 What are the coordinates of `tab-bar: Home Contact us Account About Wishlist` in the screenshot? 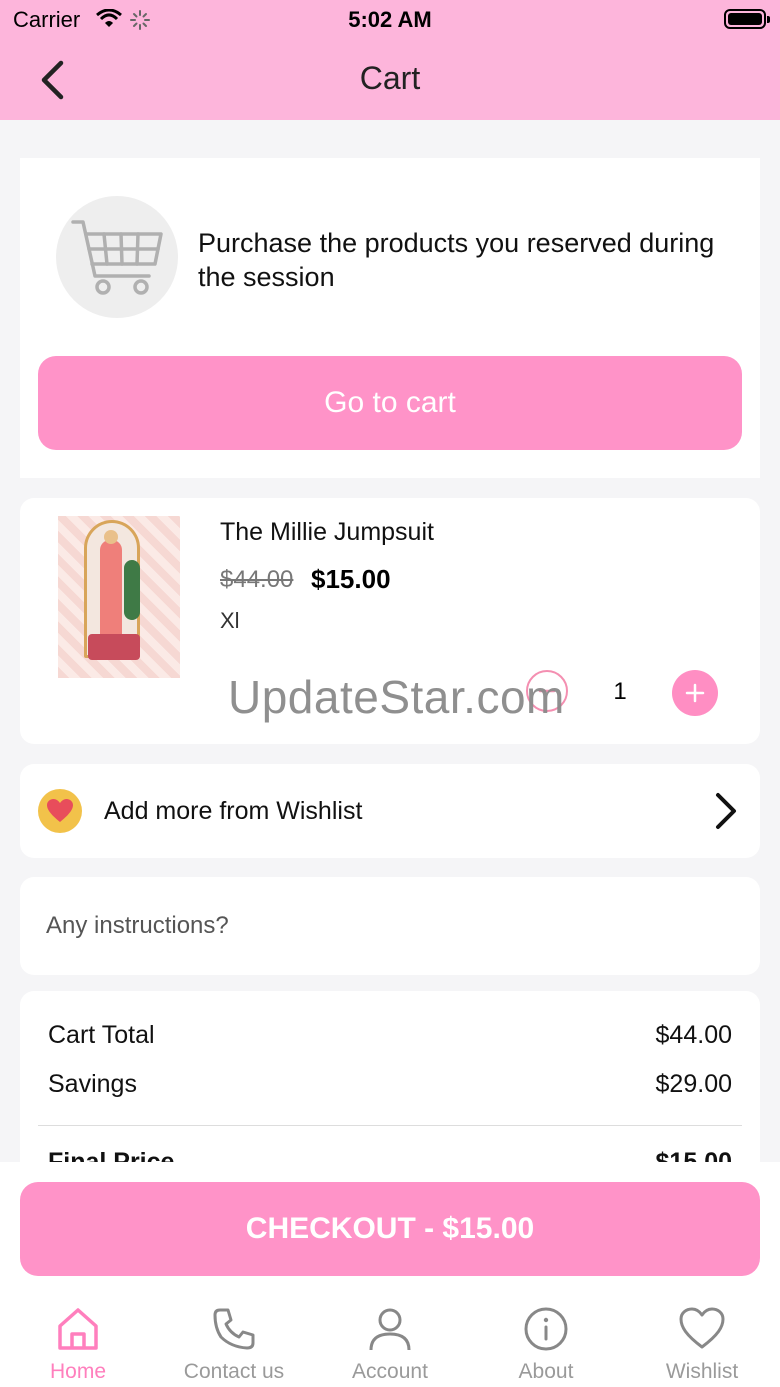 It's located at (390, 1334).